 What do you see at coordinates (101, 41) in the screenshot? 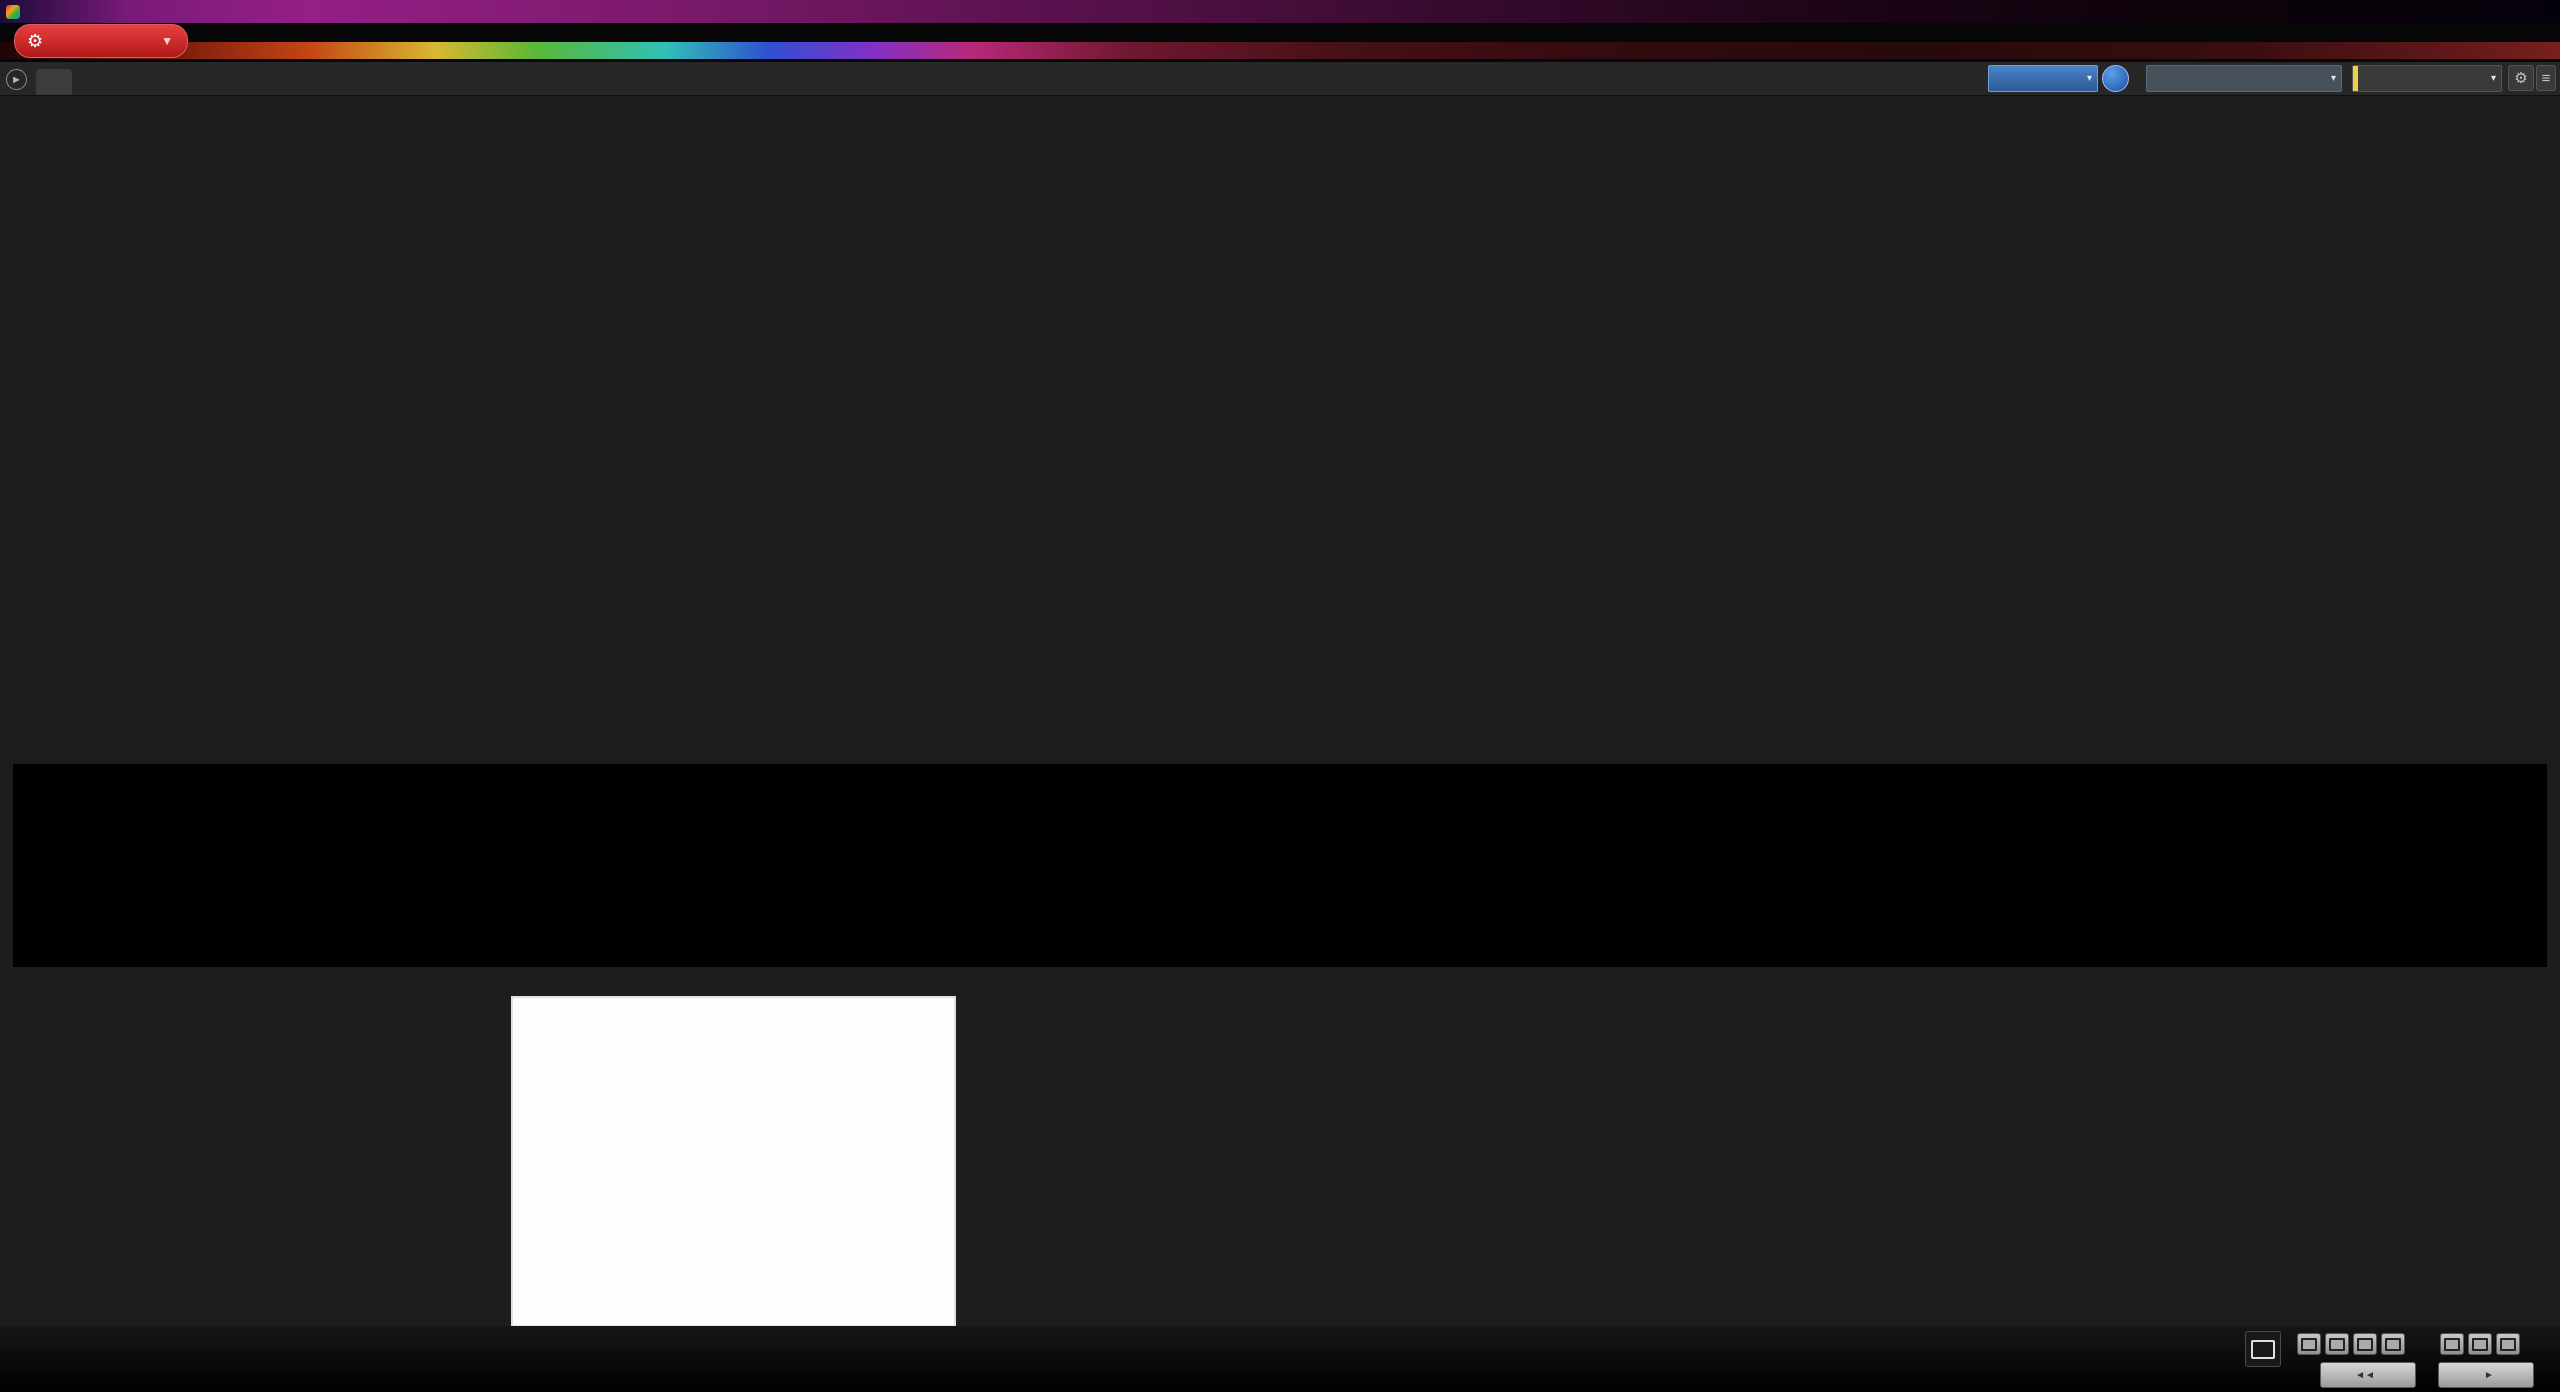
I see `calman-menu-button: ⚙ ▼` at bounding box center [101, 41].